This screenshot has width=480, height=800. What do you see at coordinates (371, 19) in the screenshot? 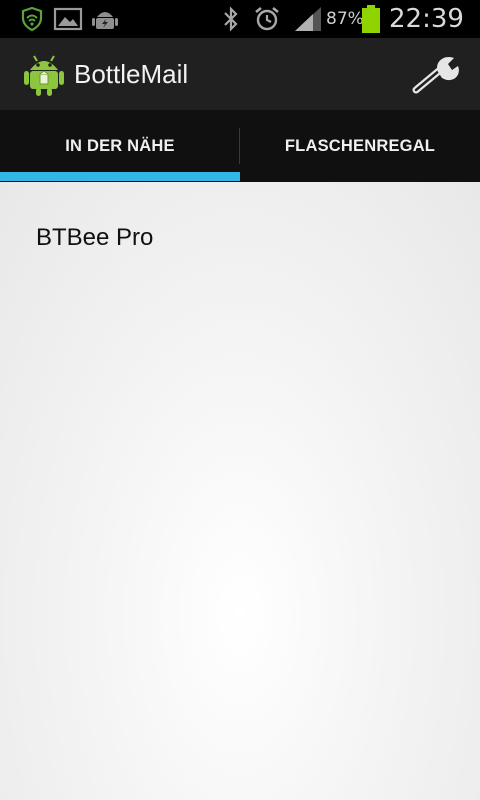
I see `battery-icon` at bounding box center [371, 19].